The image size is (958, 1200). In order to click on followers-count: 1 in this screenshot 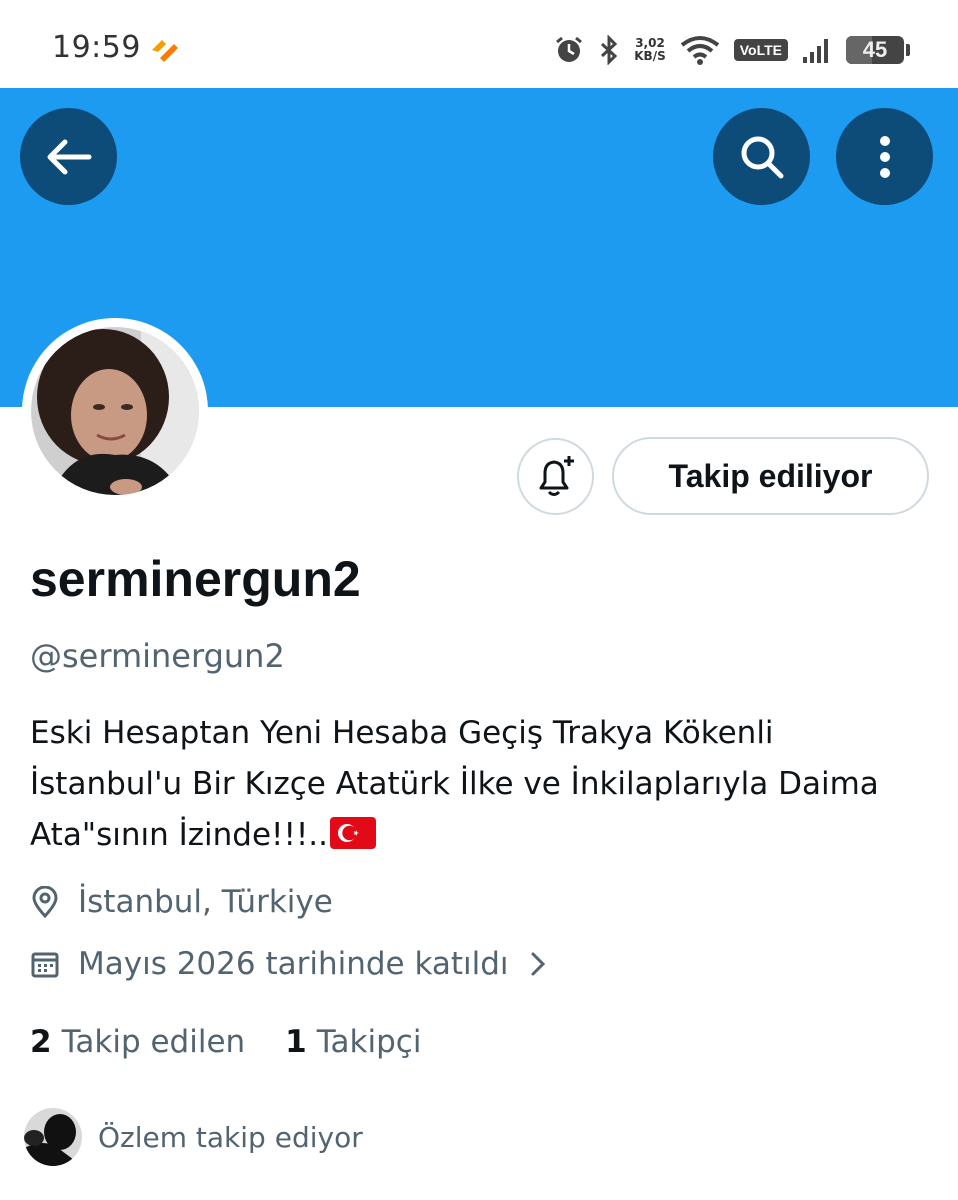, I will do `click(296, 1042)`.